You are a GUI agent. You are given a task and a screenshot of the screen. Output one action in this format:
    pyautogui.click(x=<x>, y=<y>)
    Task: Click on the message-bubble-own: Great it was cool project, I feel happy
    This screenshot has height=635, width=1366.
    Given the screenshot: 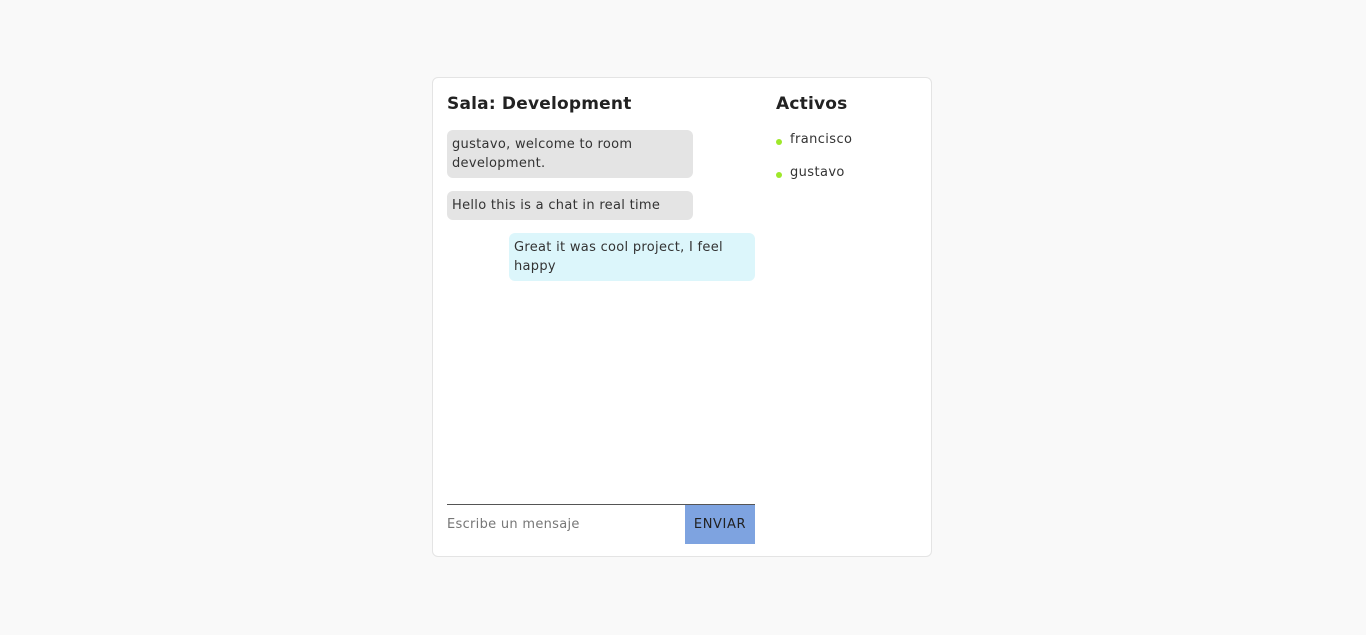 What is the action you would take?
    pyautogui.click(x=632, y=257)
    